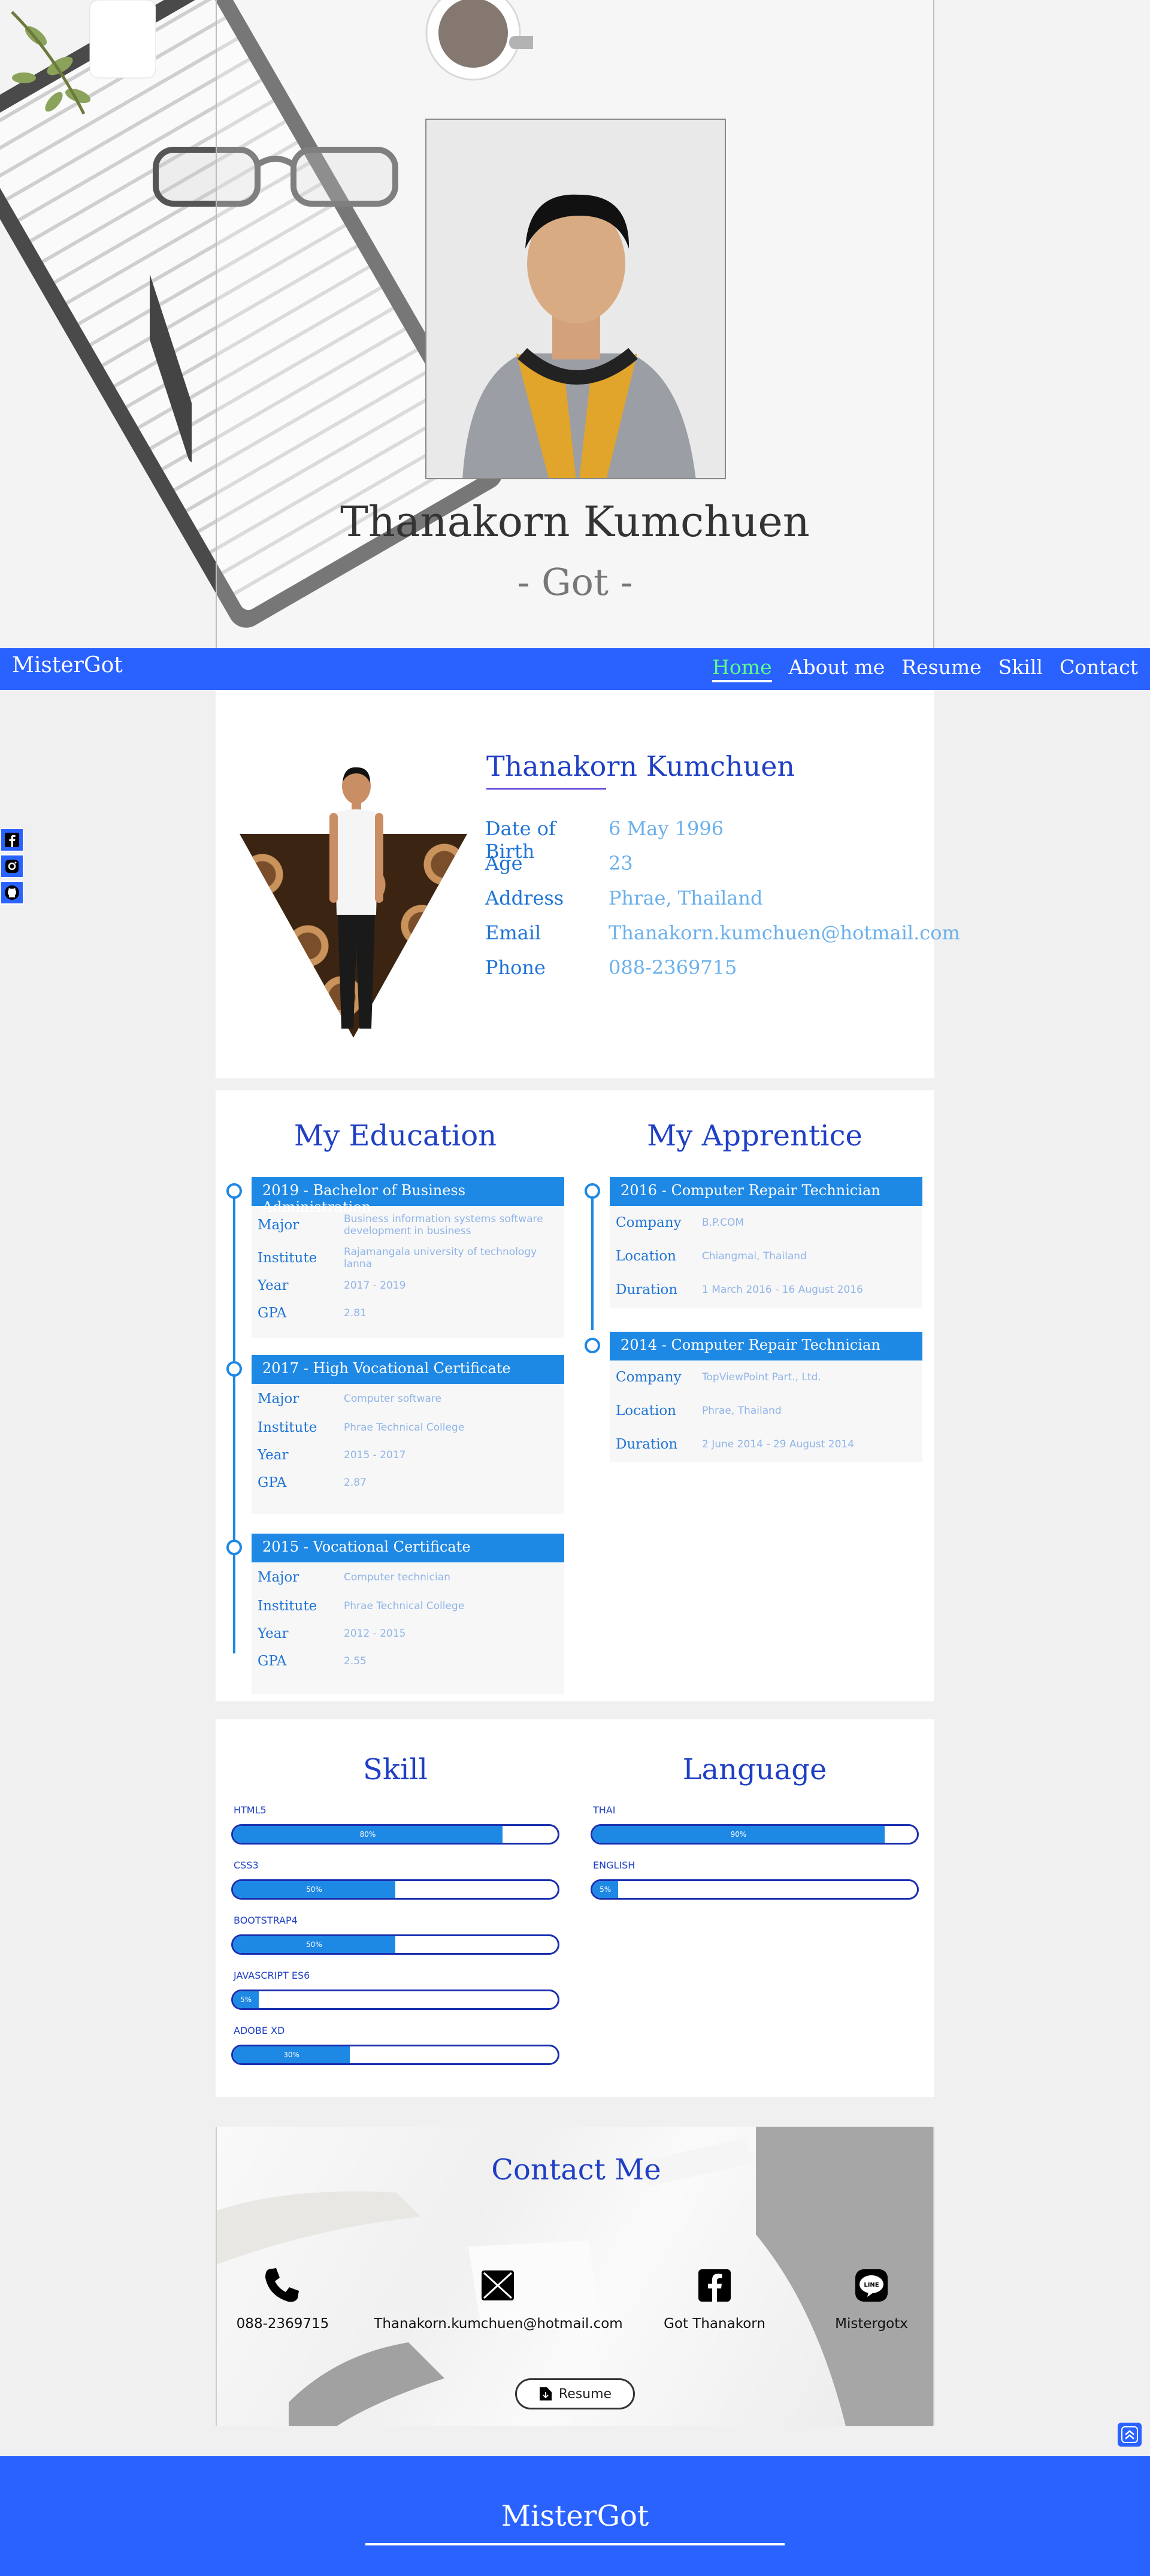 This screenshot has width=1150, height=2576. Describe the element at coordinates (686, 898) in the screenshot. I see `info-value: Phrae, Thailand` at that location.